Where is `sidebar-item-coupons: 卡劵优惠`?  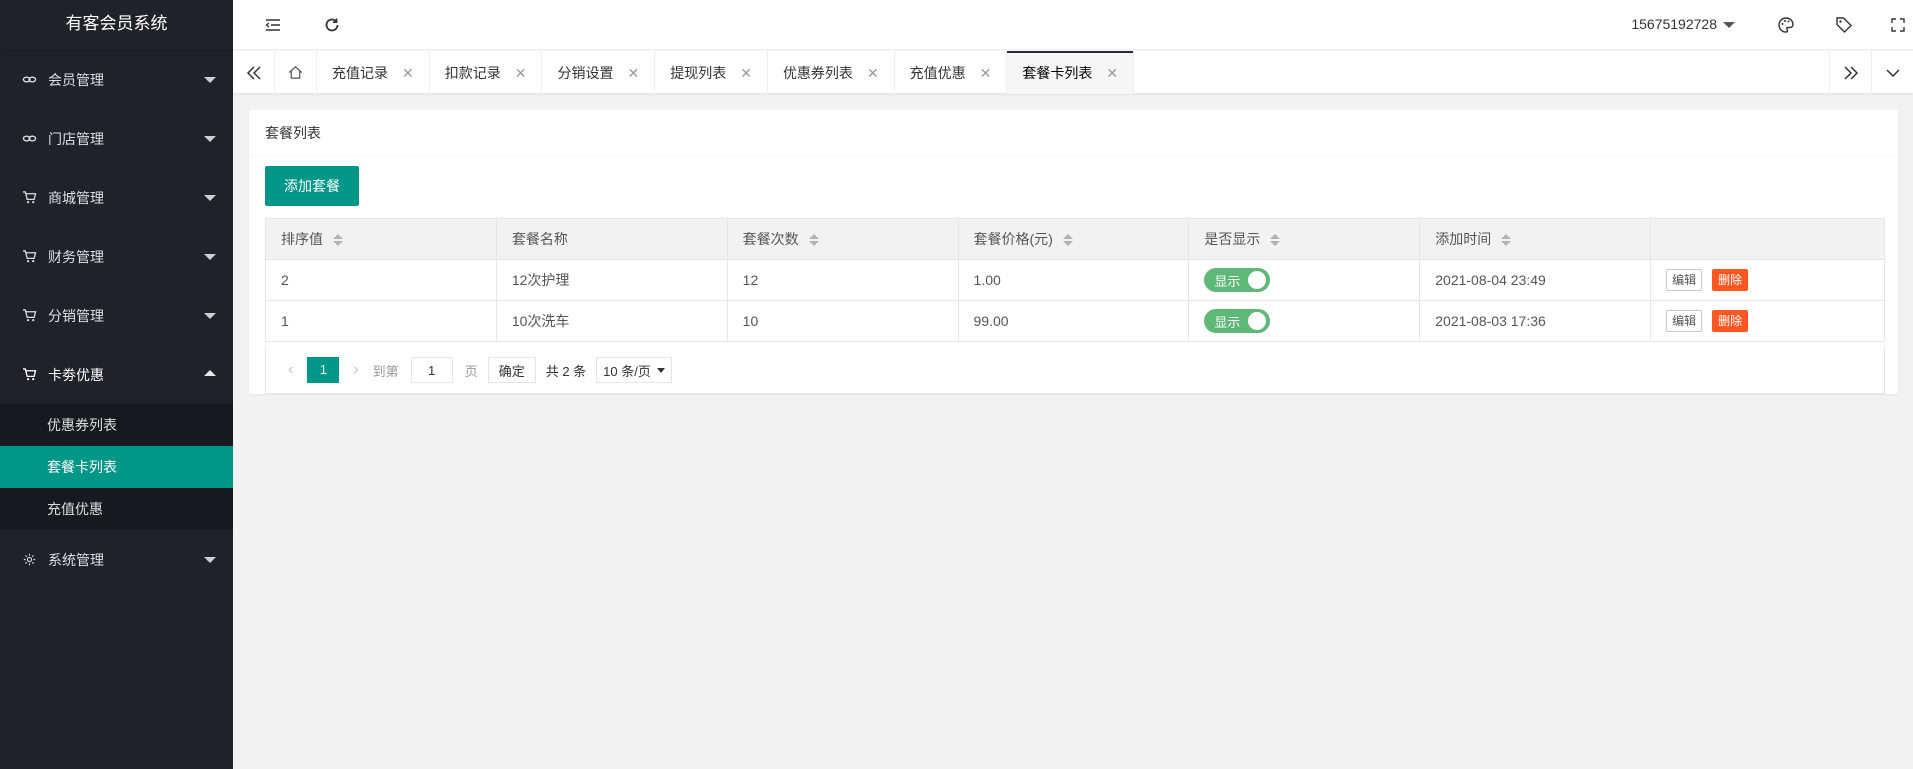 sidebar-item-coupons: 卡劵优惠 is located at coordinates (116, 374).